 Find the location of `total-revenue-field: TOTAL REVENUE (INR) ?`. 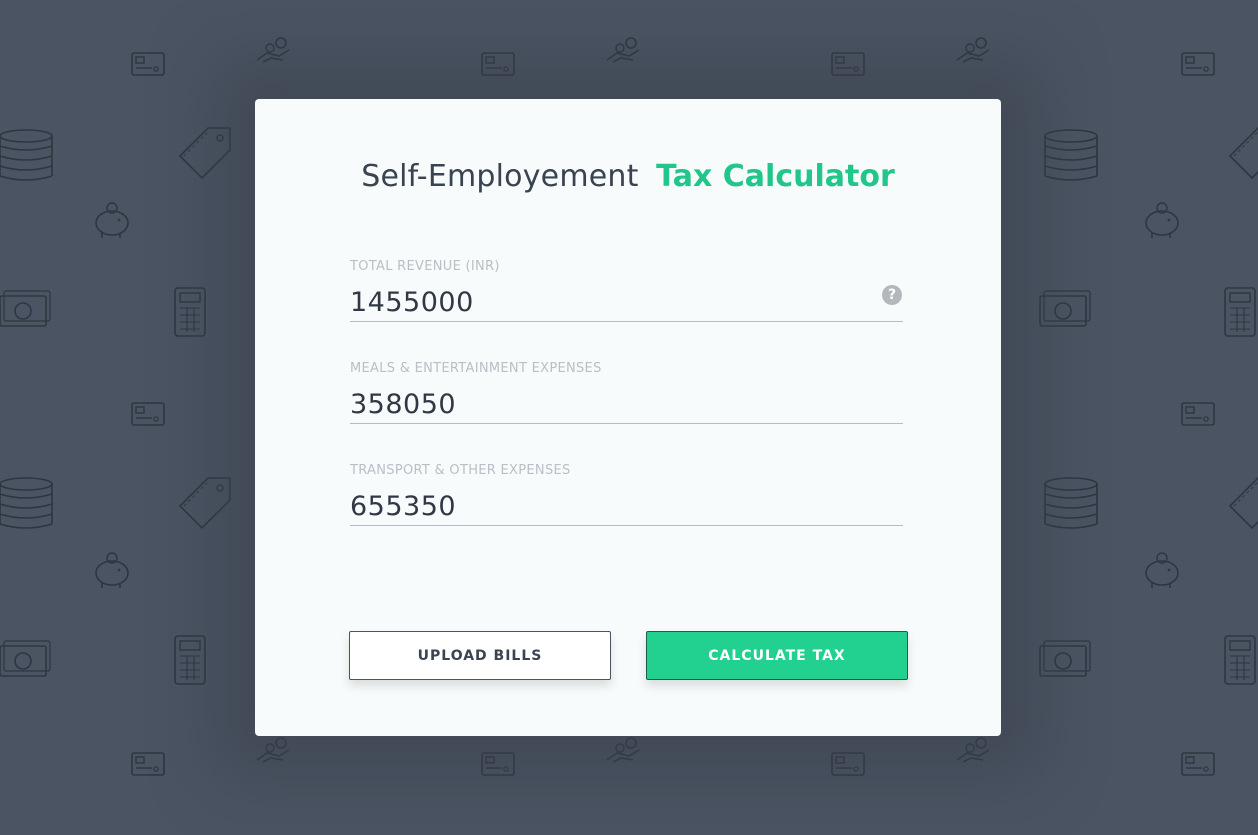

total-revenue-field: TOTAL REVENUE (INR) ? is located at coordinates (626, 290).